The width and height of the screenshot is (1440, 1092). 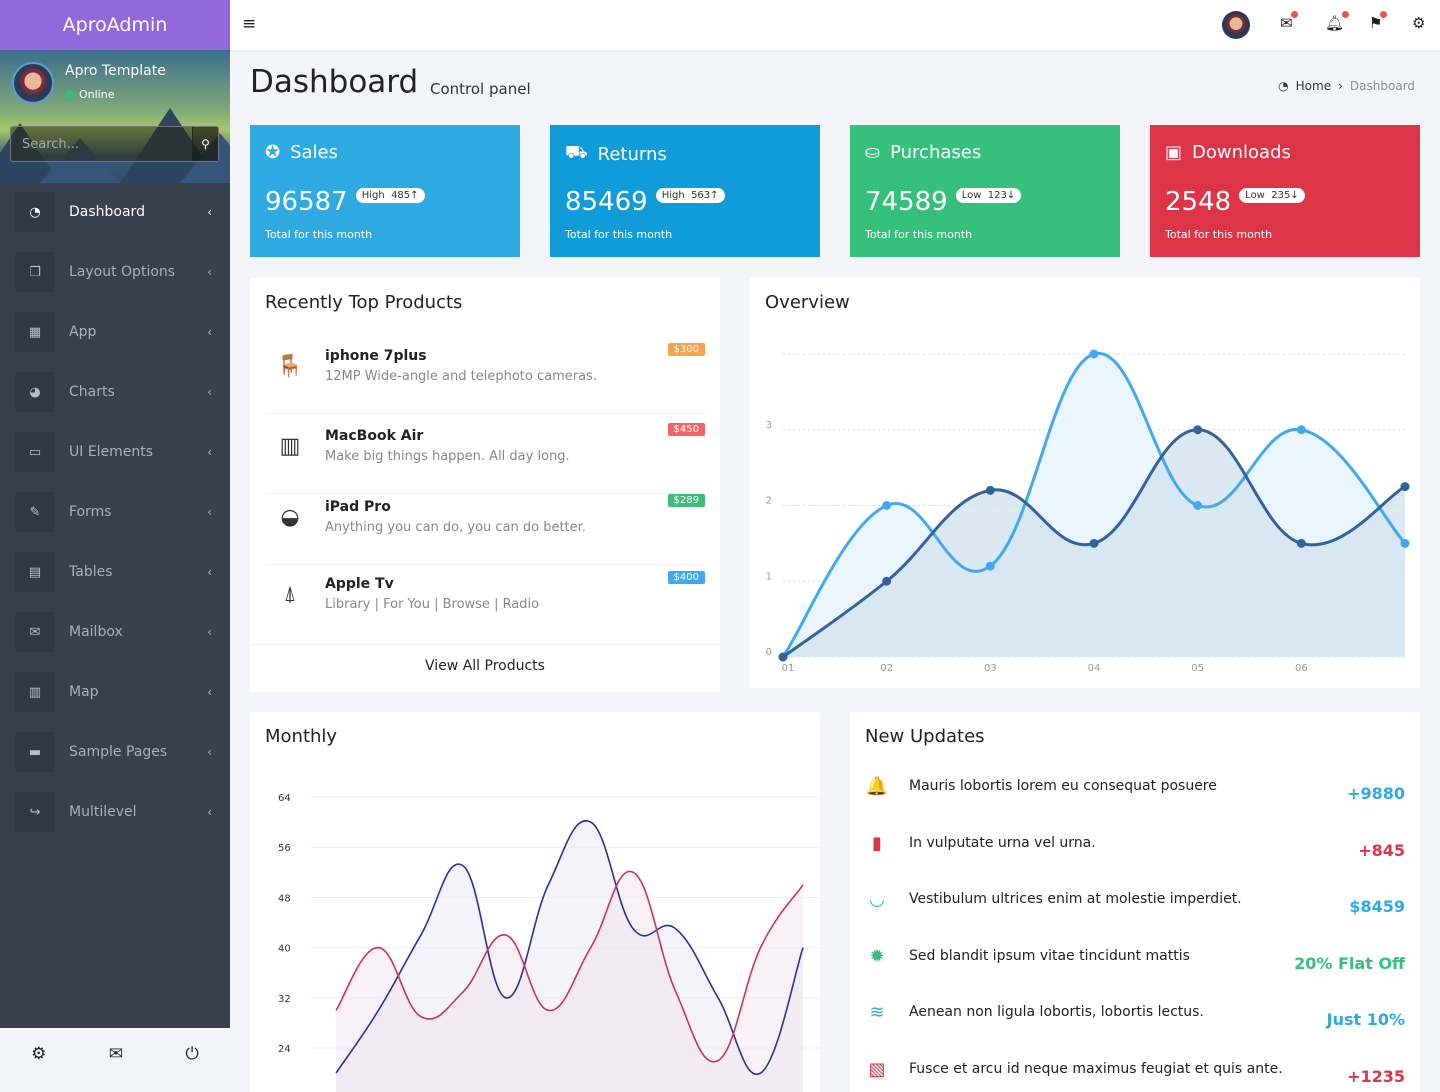 What do you see at coordinates (1294, 14) in the screenshot?
I see `notification-dot` at bounding box center [1294, 14].